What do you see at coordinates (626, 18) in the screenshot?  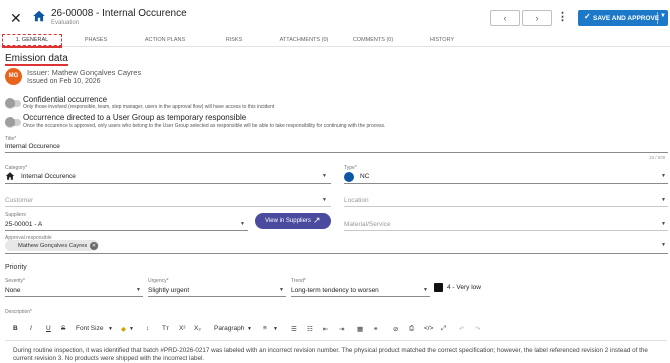 I see `save-and-approve-label: SAVE AND APPROVE` at bounding box center [626, 18].